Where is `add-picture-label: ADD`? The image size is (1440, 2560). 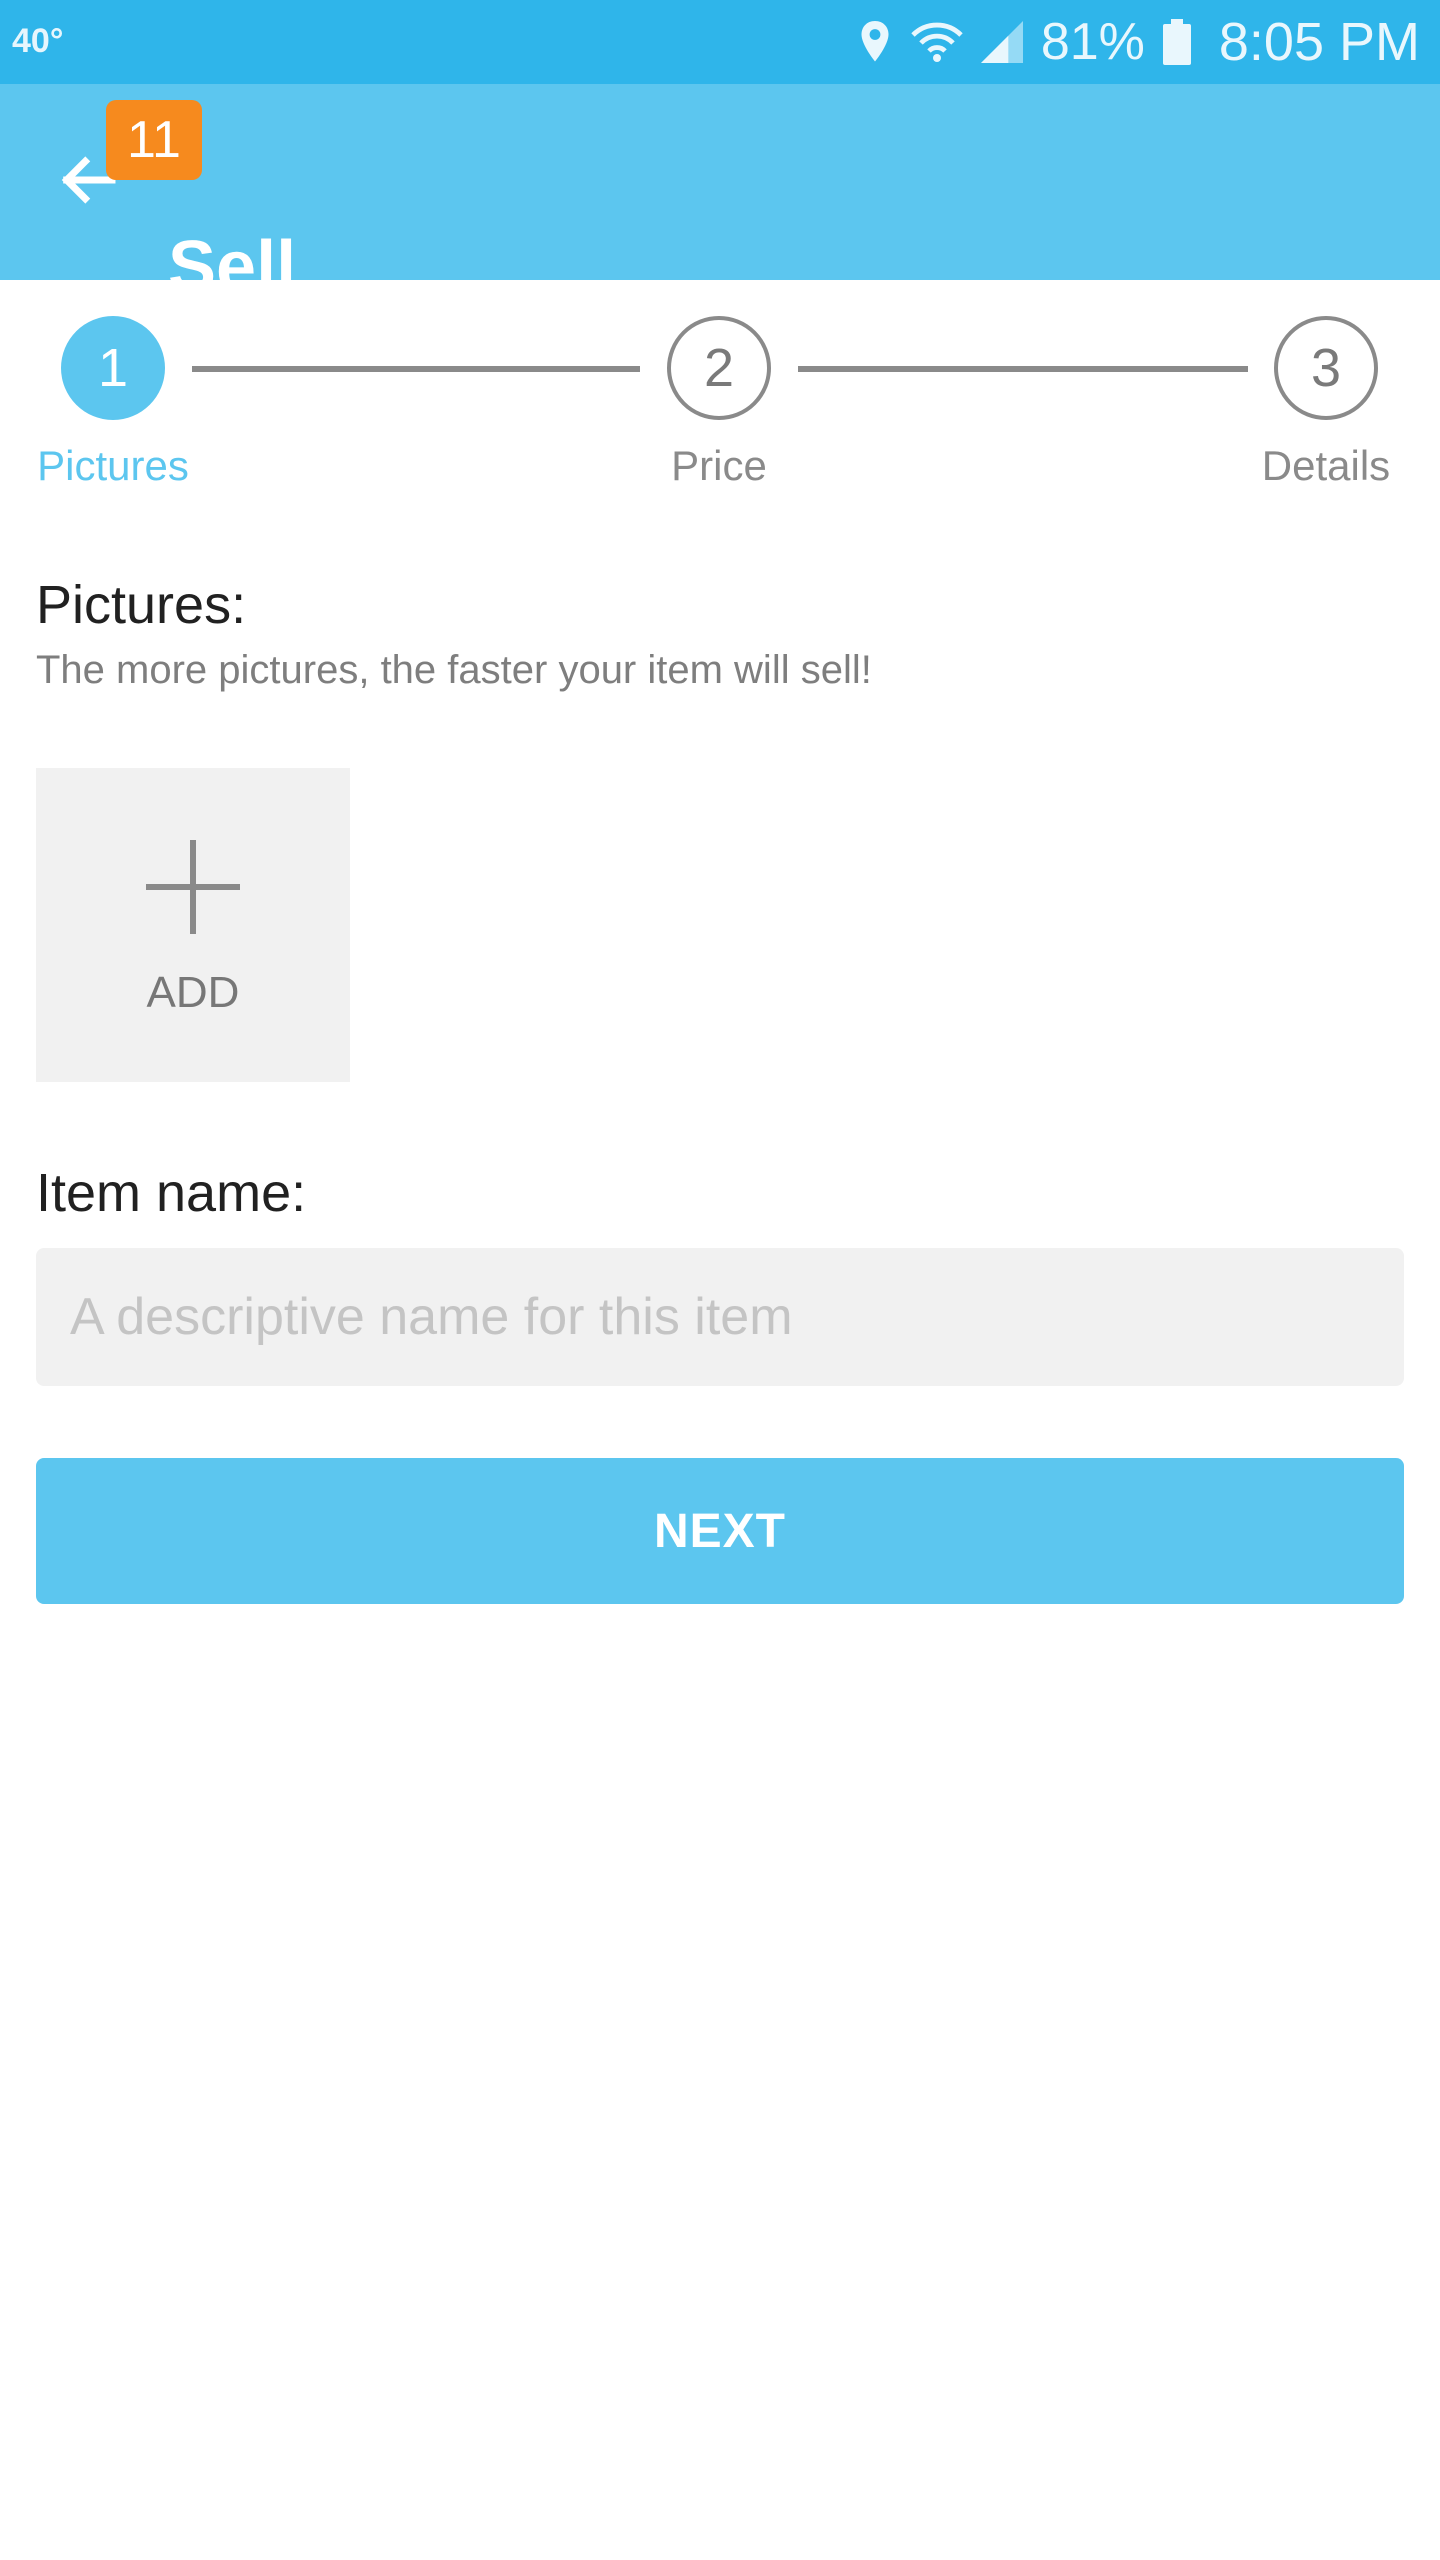 add-picture-label: ADD is located at coordinates (193, 992).